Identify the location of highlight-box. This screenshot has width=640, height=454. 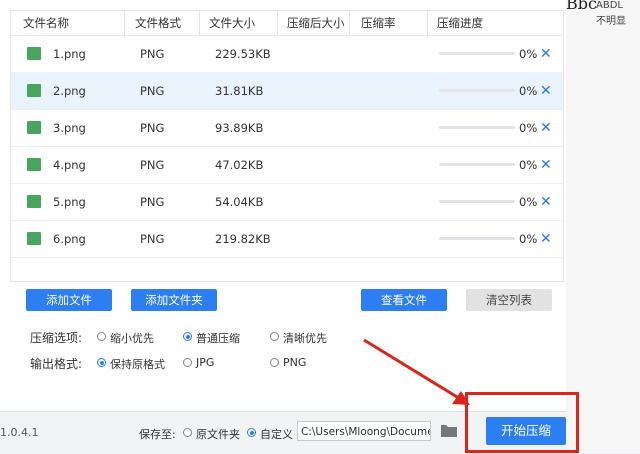
(522, 422).